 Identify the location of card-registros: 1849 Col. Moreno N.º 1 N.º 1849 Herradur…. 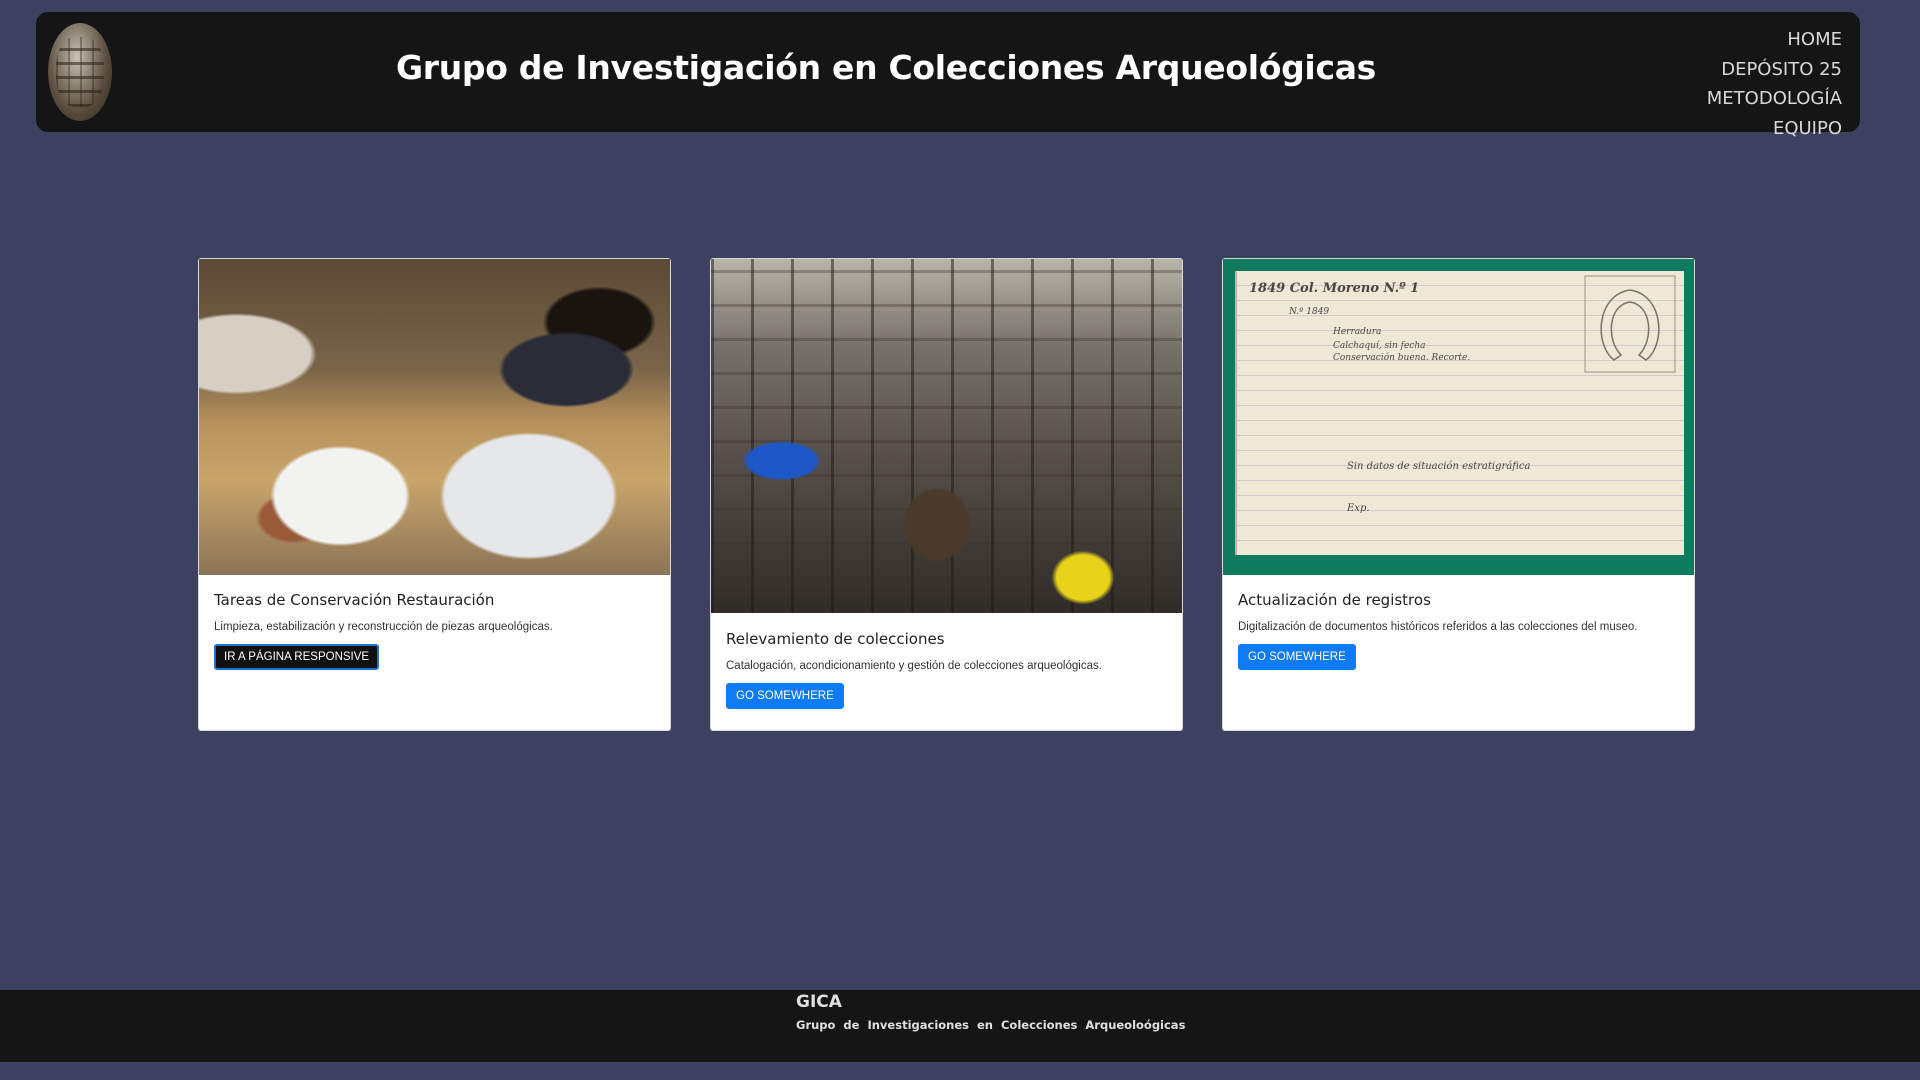
(1458, 494).